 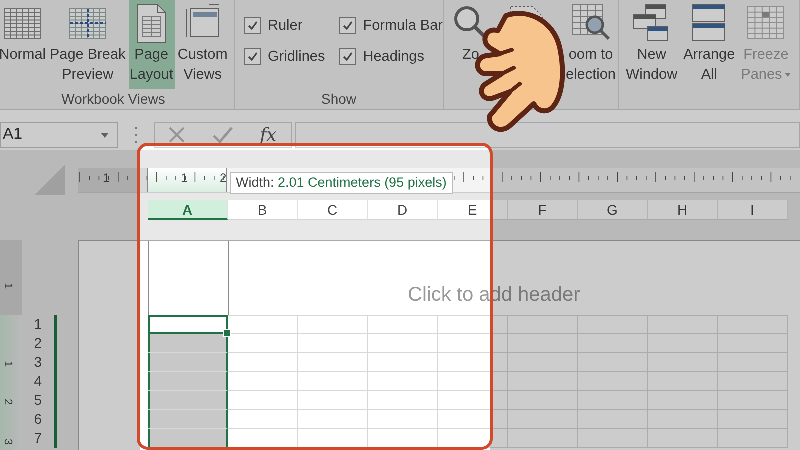 I want to click on ribbon-button: Page Break Preview, so click(x=88, y=44).